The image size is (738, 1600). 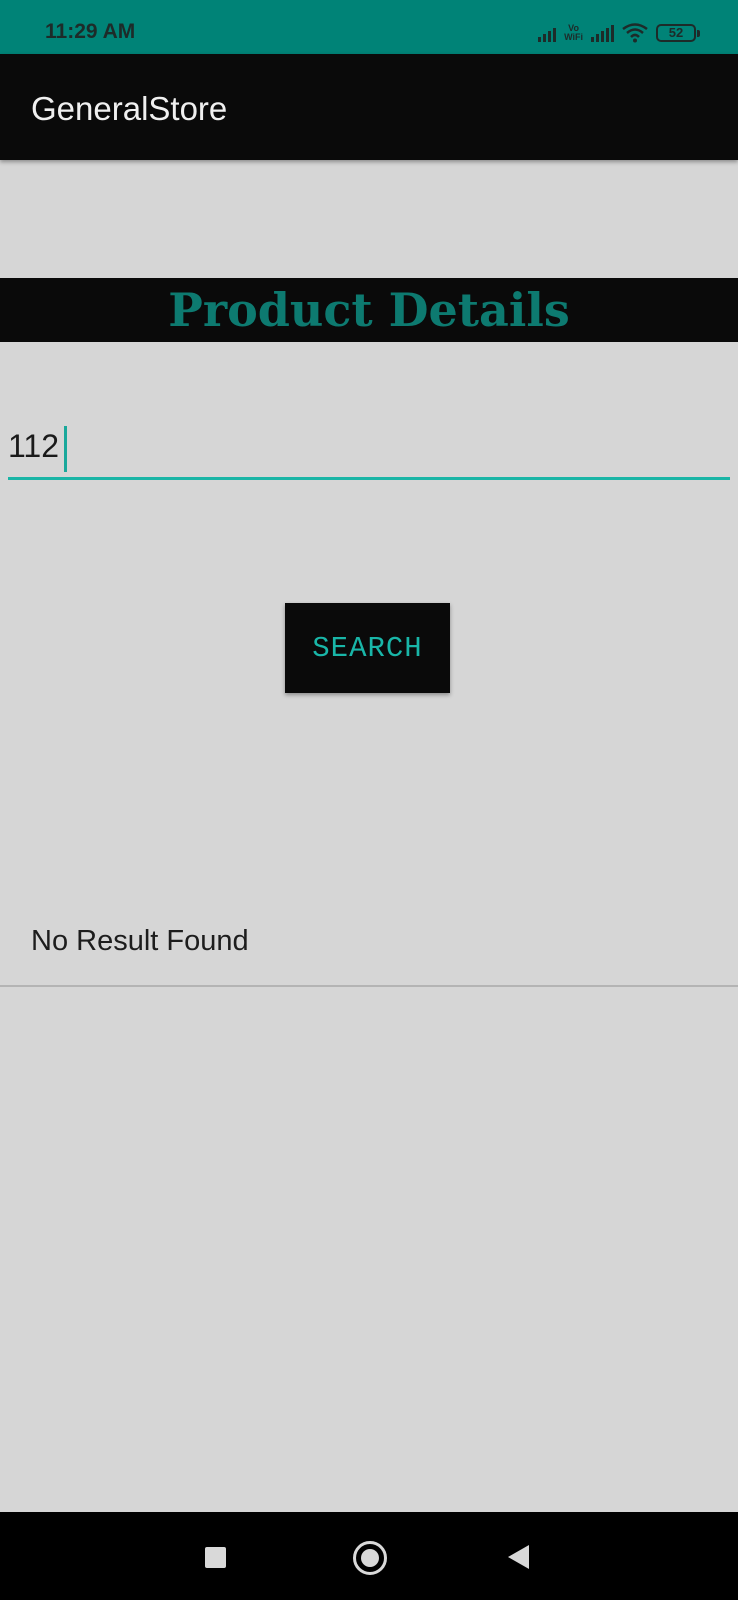 I want to click on status-icons: Vo WiFi 52, so click(x=619, y=33).